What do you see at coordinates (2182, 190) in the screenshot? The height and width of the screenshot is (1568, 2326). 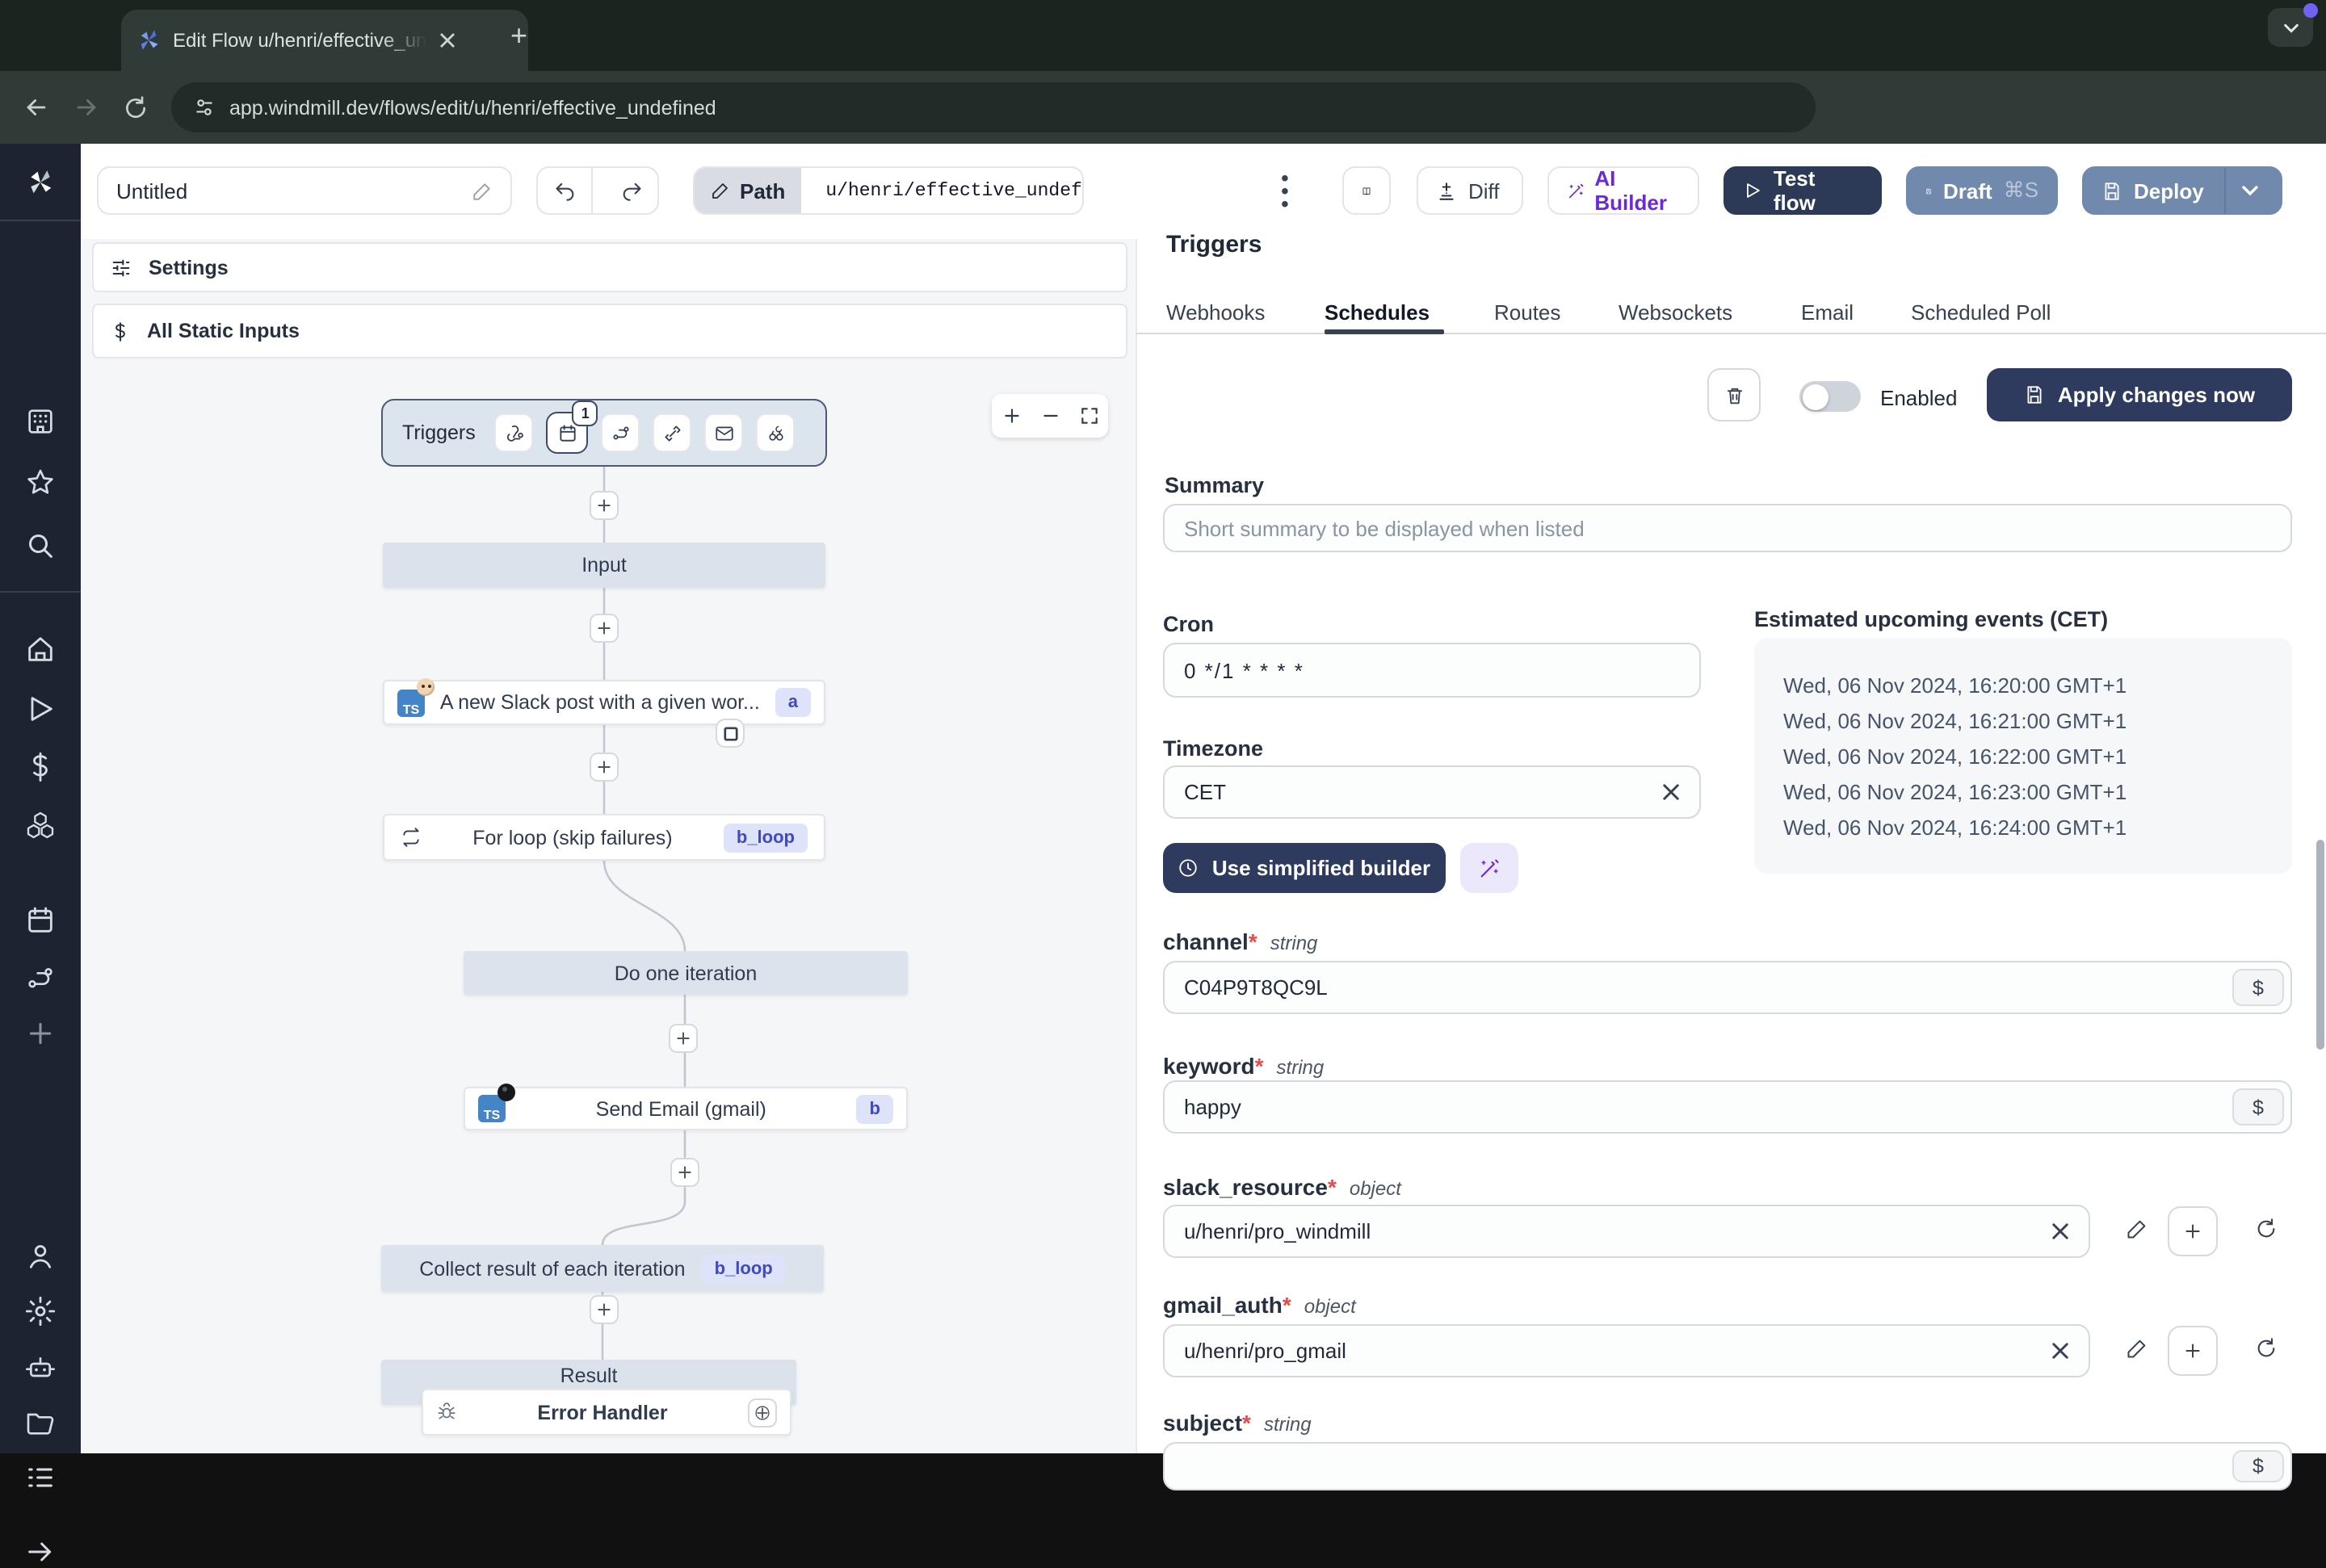 I see `deploy-button: Deploy` at bounding box center [2182, 190].